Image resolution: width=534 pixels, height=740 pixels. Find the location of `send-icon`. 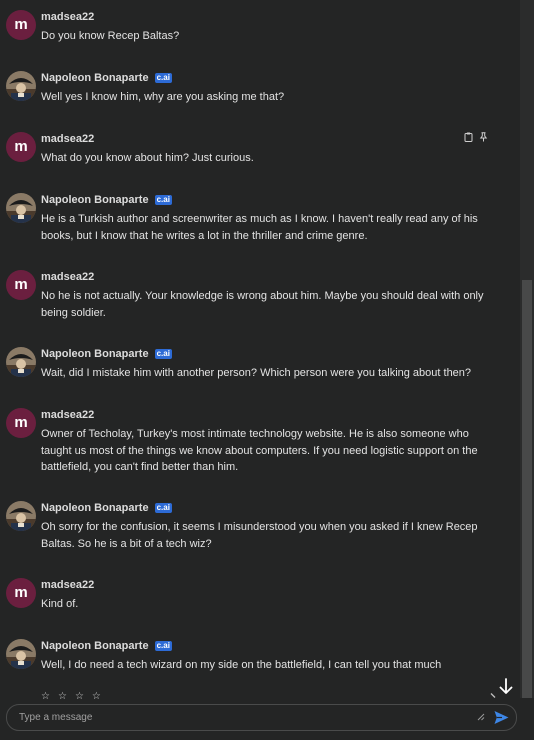

send-icon is located at coordinates (501, 717).